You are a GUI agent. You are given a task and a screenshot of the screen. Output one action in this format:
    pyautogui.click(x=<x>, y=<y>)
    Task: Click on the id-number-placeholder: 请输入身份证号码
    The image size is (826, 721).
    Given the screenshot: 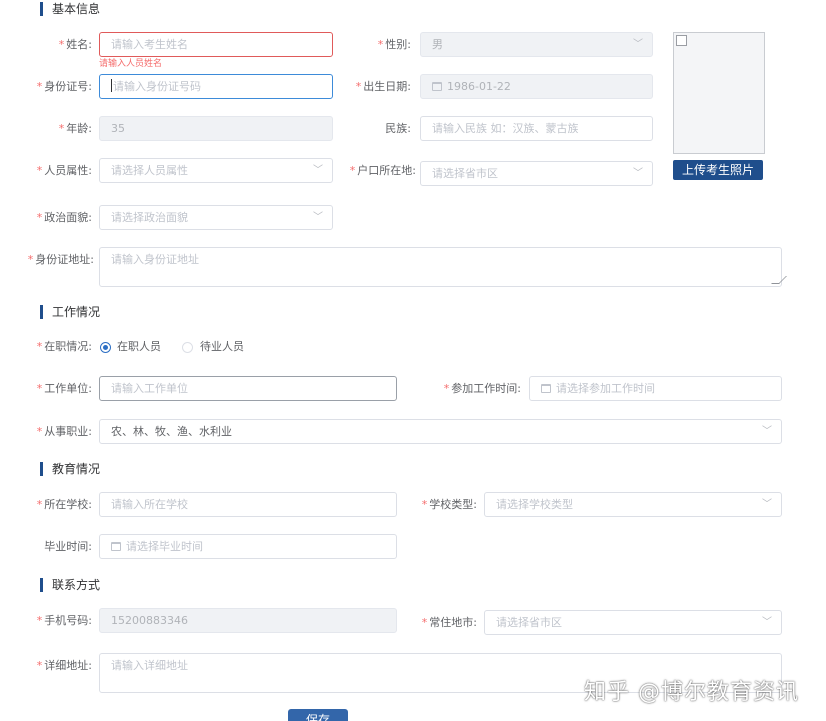 What is the action you would take?
    pyautogui.click(x=157, y=86)
    